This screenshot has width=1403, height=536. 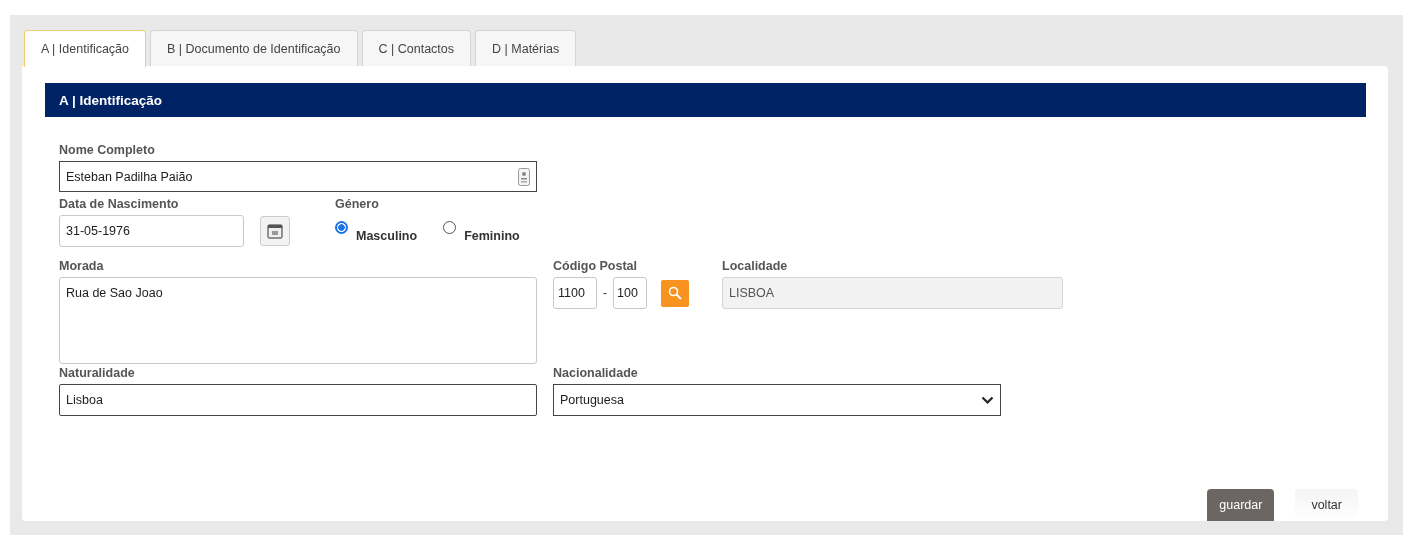 What do you see at coordinates (82, 267) in the screenshot?
I see `field-label: Morada` at bounding box center [82, 267].